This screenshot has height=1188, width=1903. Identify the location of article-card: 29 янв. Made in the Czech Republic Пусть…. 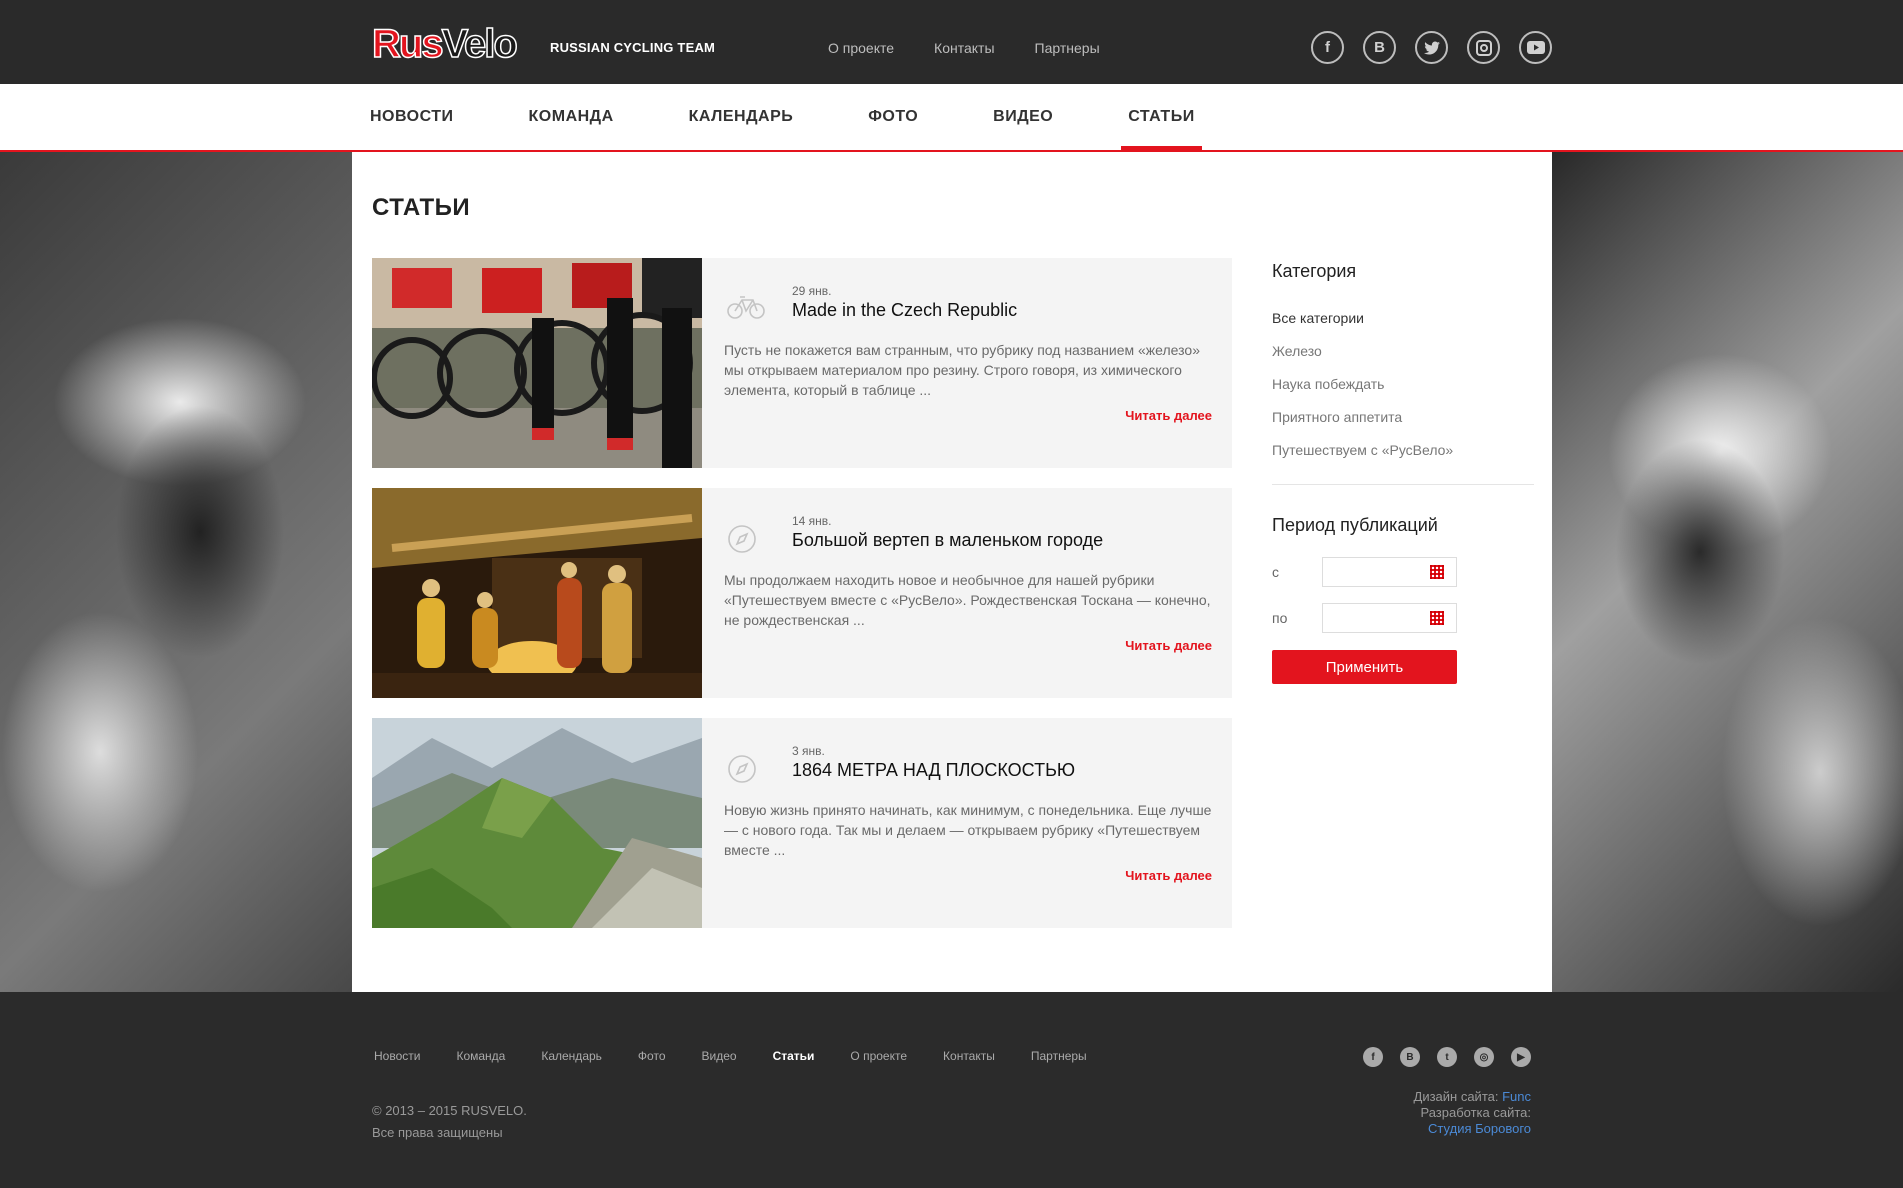
(802, 363).